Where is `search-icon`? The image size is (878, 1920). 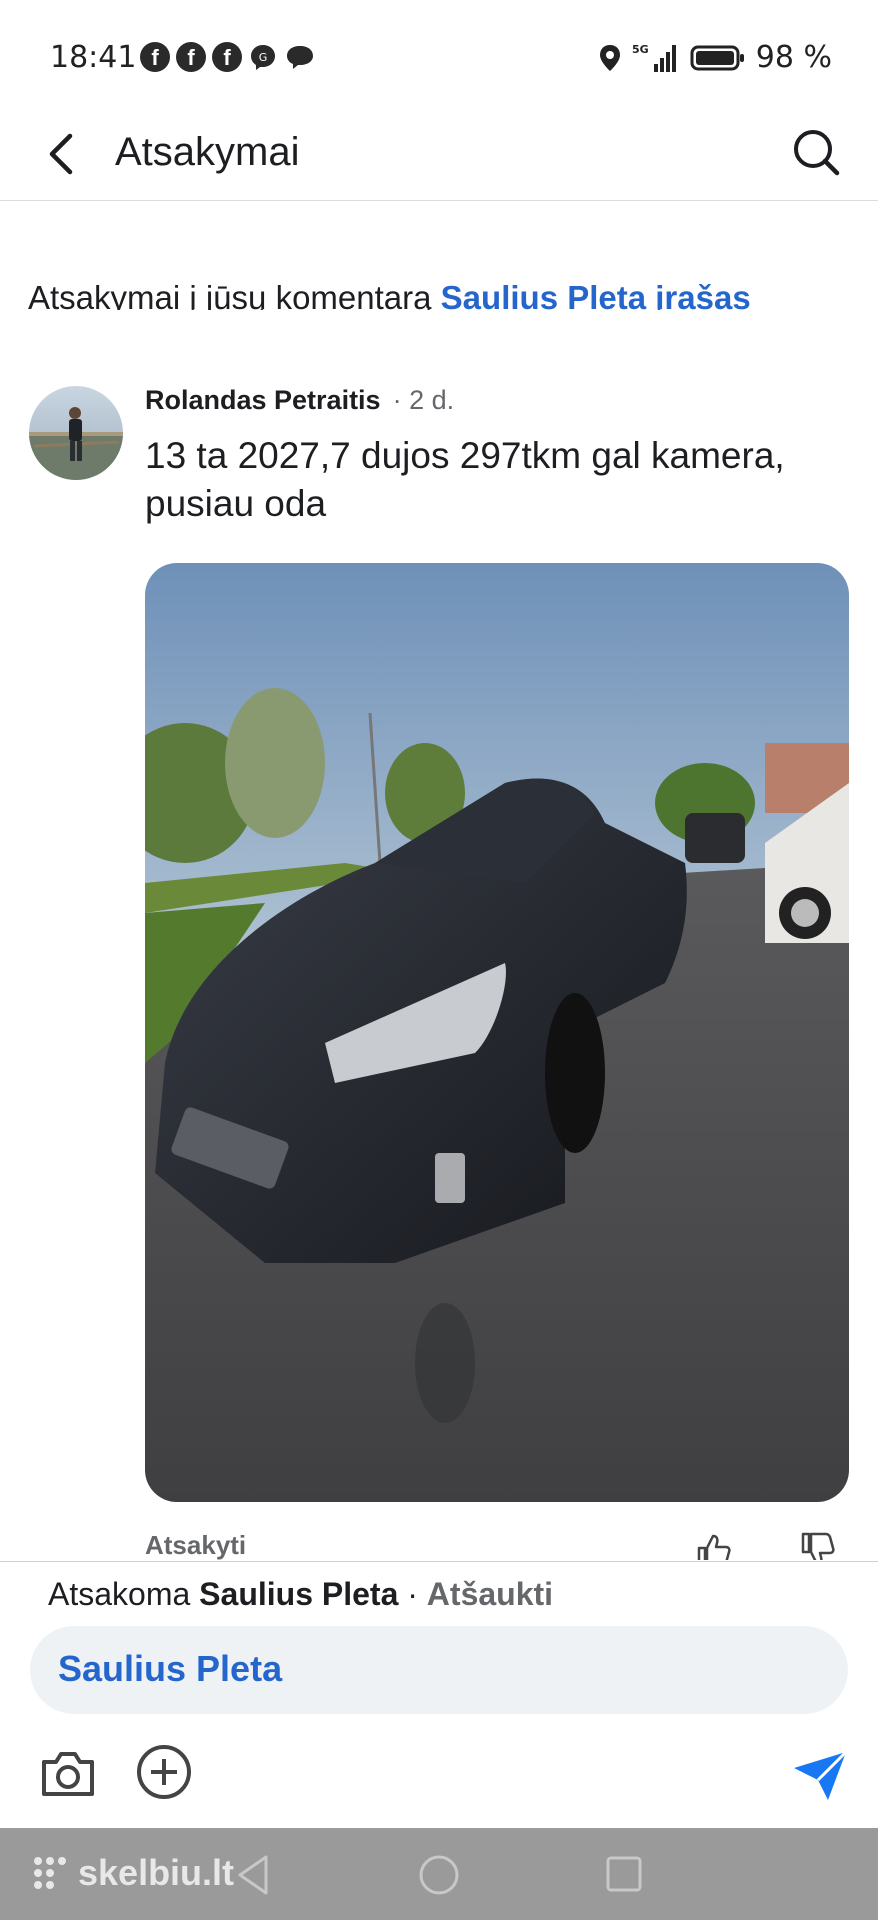
search-icon is located at coordinates (816, 152).